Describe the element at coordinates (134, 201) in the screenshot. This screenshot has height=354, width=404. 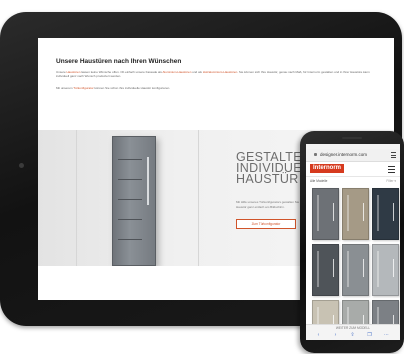
I see `door-image` at that location.